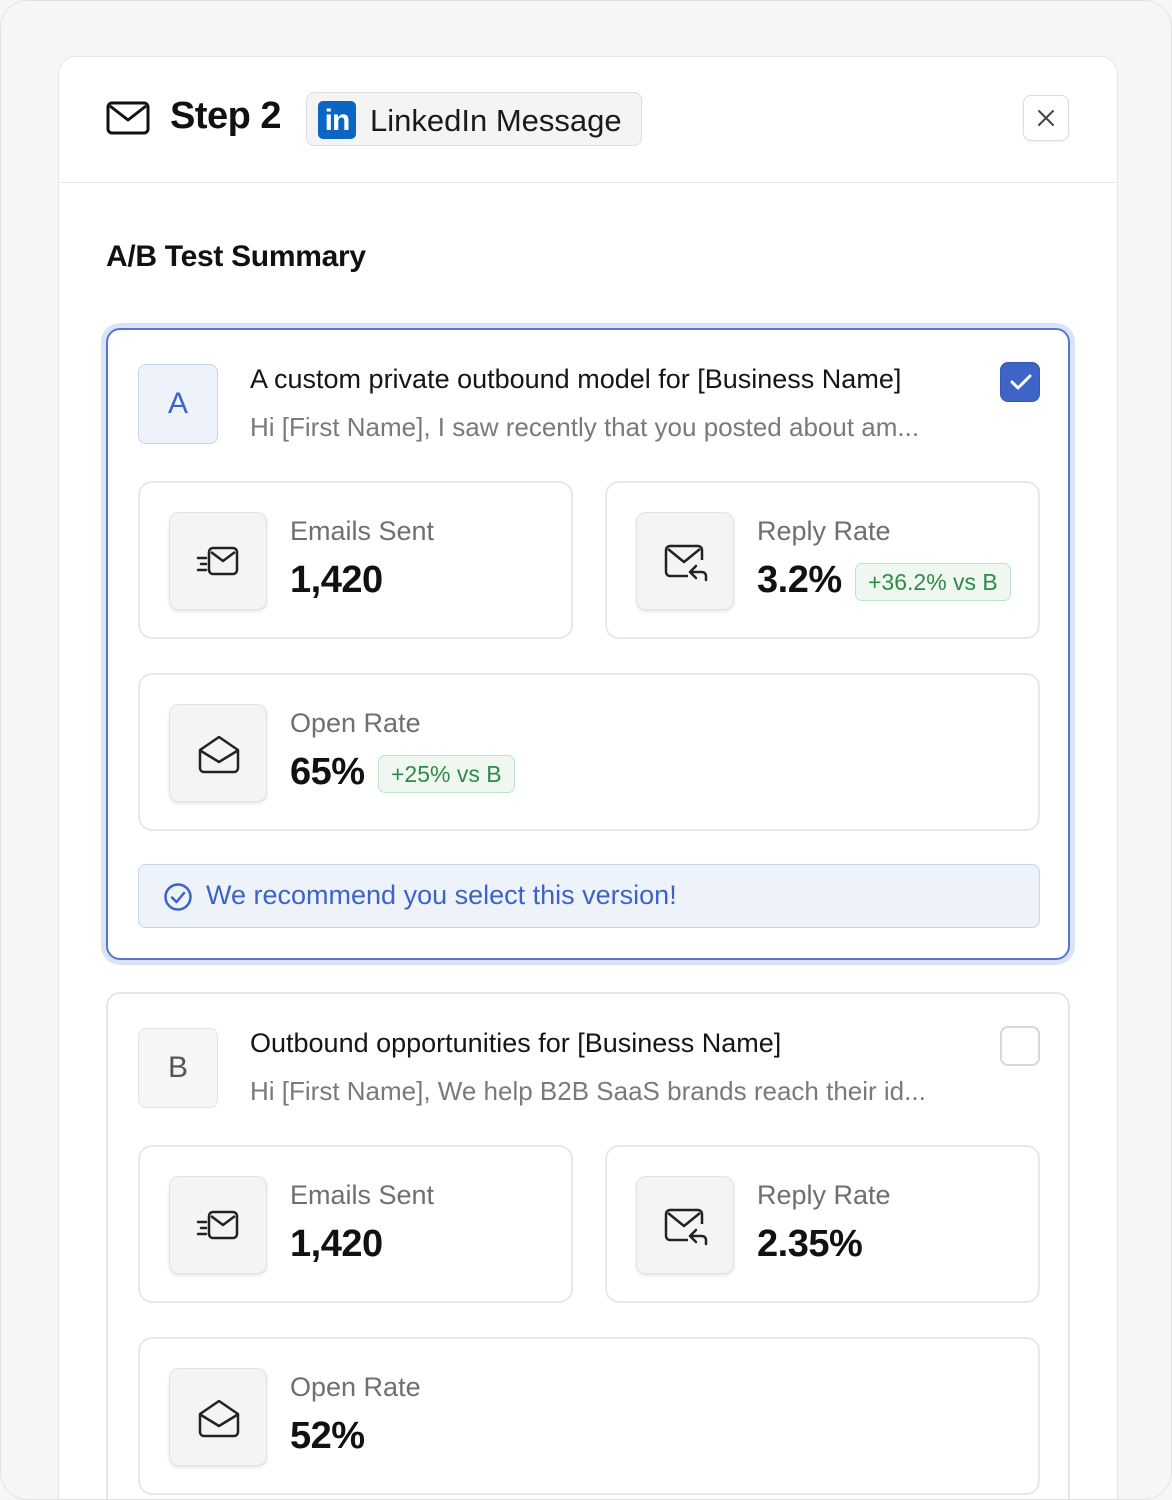  I want to click on stat-value: 3.2%, so click(799, 580).